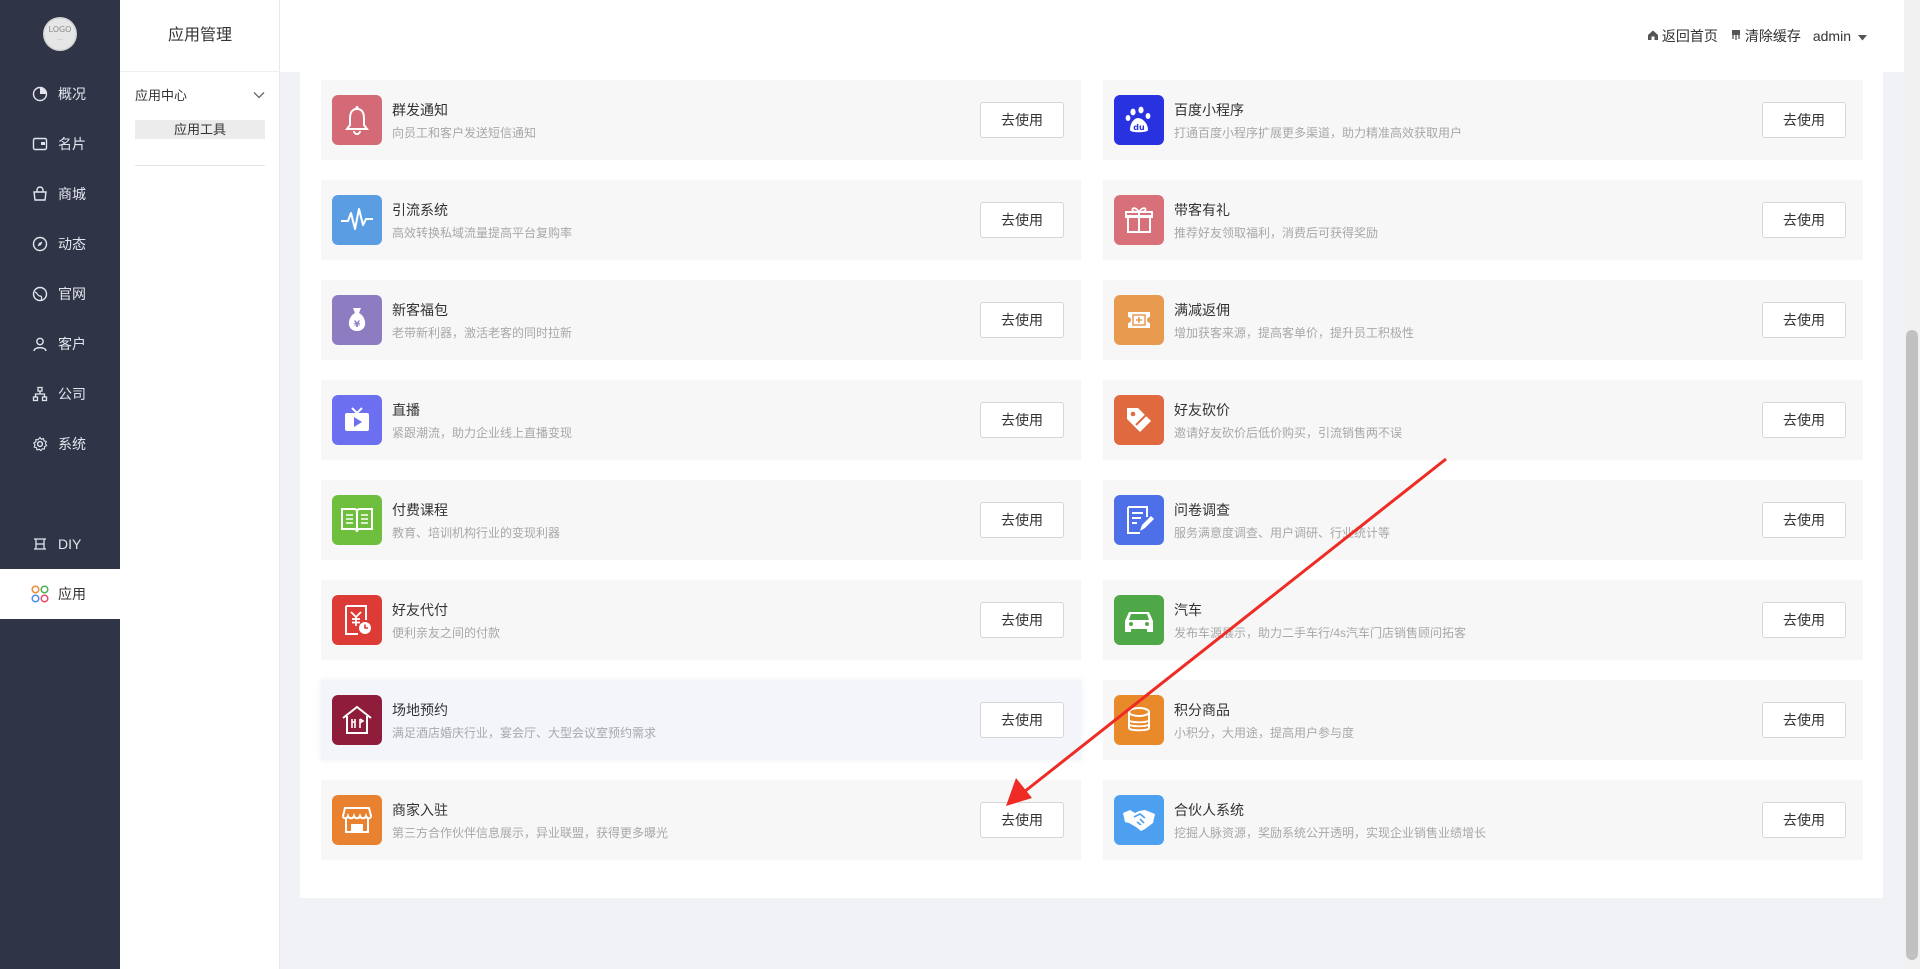 The image size is (1920, 969). What do you see at coordinates (1294, 333) in the screenshot?
I see `app-desc: 增加获客来源，提高客单价，提升员工积极性` at bounding box center [1294, 333].